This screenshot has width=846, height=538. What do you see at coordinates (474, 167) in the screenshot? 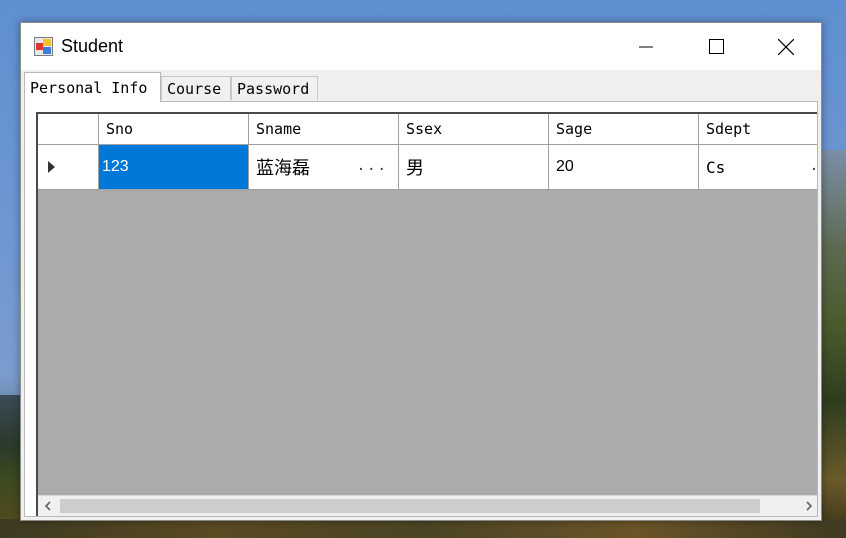
I see `cell-ssex: 男` at bounding box center [474, 167].